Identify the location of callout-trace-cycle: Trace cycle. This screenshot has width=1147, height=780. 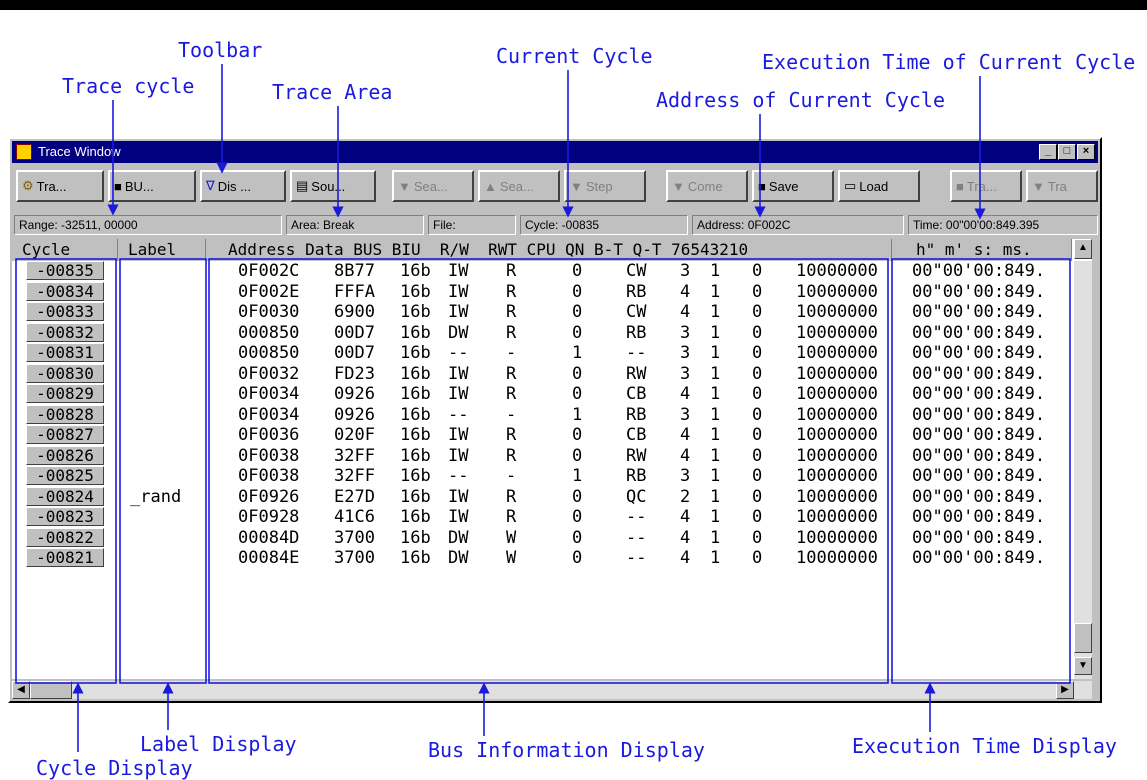
(128, 86).